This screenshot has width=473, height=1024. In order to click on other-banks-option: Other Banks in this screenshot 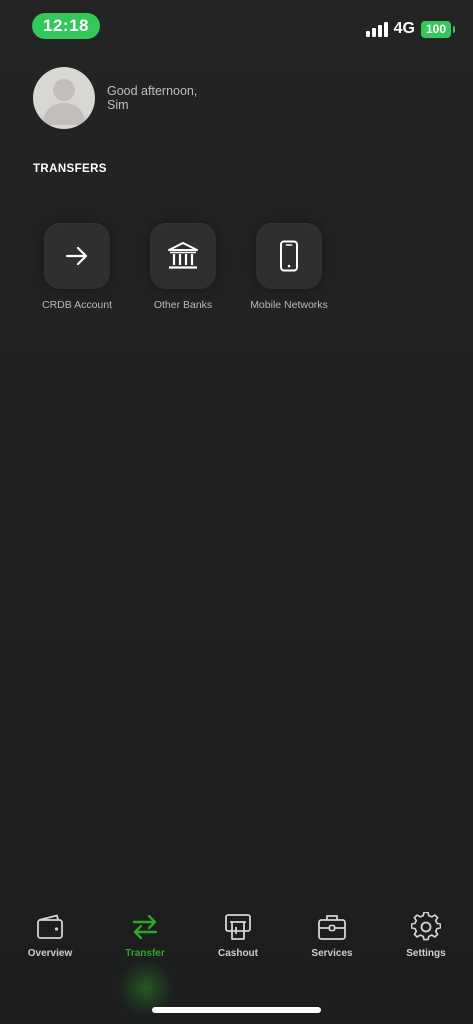, I will do `click(183, 267)`.